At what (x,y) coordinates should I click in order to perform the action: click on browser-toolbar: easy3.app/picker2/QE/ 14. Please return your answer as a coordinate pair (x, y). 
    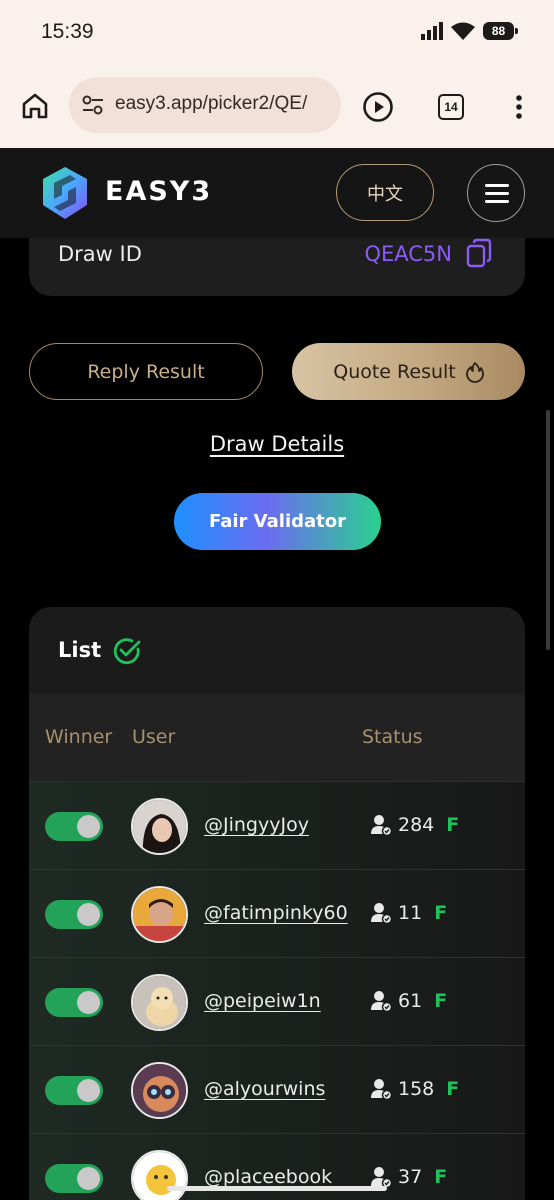
    Looking at the image, I should click on (277, 107).